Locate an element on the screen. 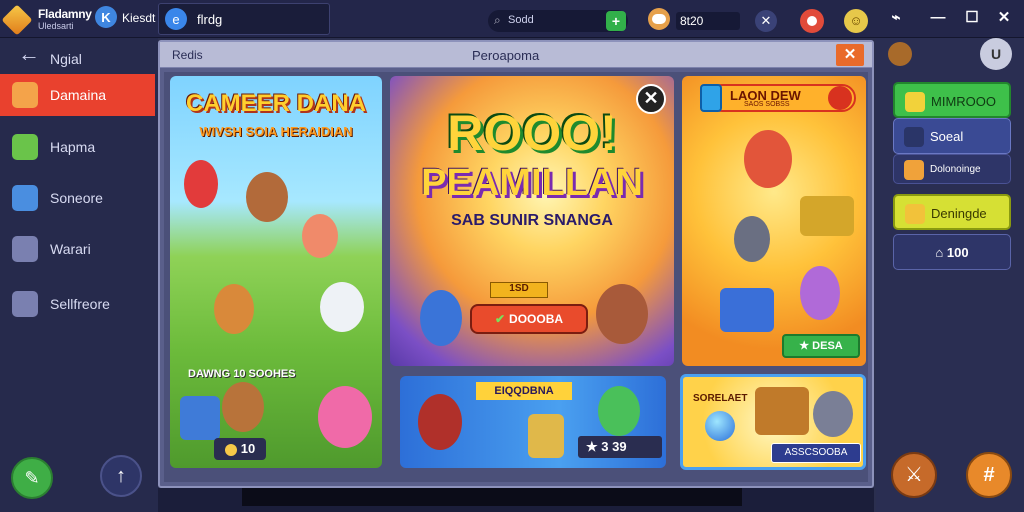 The image size is (1024, 512). right-button-label: 100 is located at coordinates (957, 252).